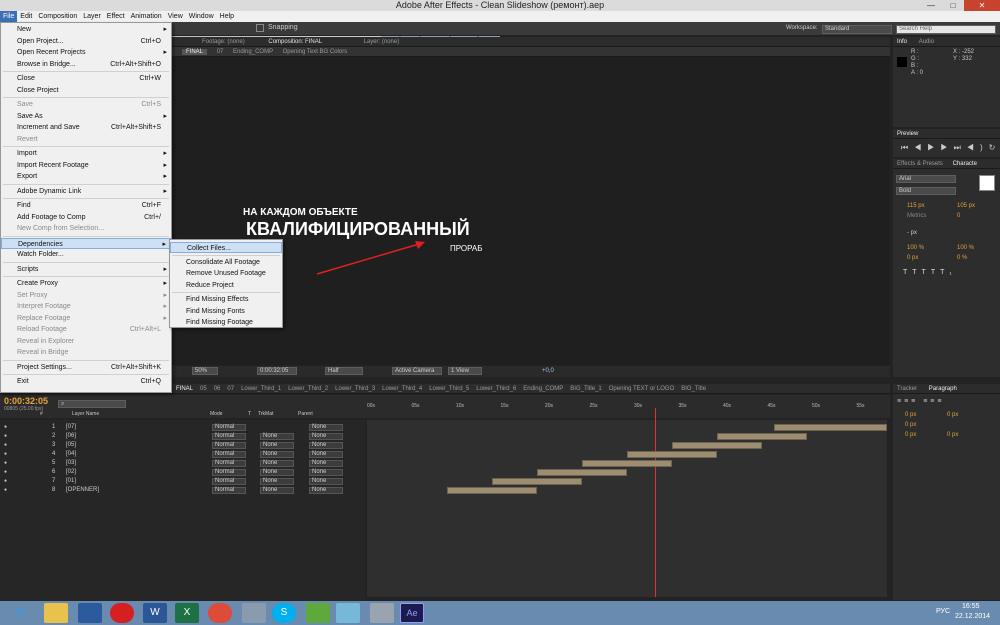 Image resolution: width=1000 pixels, height=625 pixels. Describe the element at coordinates (26, 401) in the screenshot. I see `timecode: 0:00:32:05` at that location.